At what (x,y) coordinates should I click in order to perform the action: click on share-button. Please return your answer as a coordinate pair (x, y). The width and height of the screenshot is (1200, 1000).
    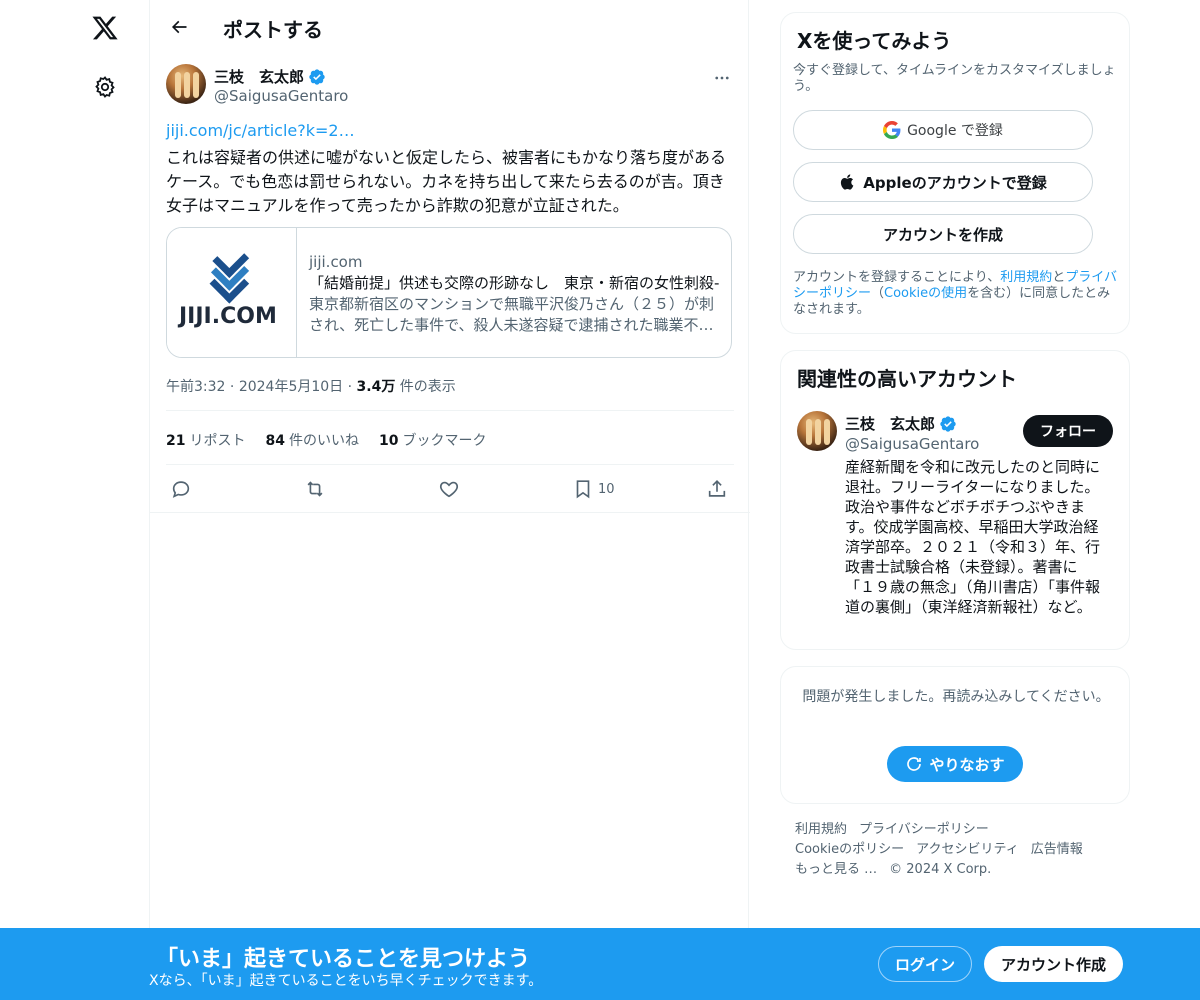
    Looking at the image, I should click on (717, 489).